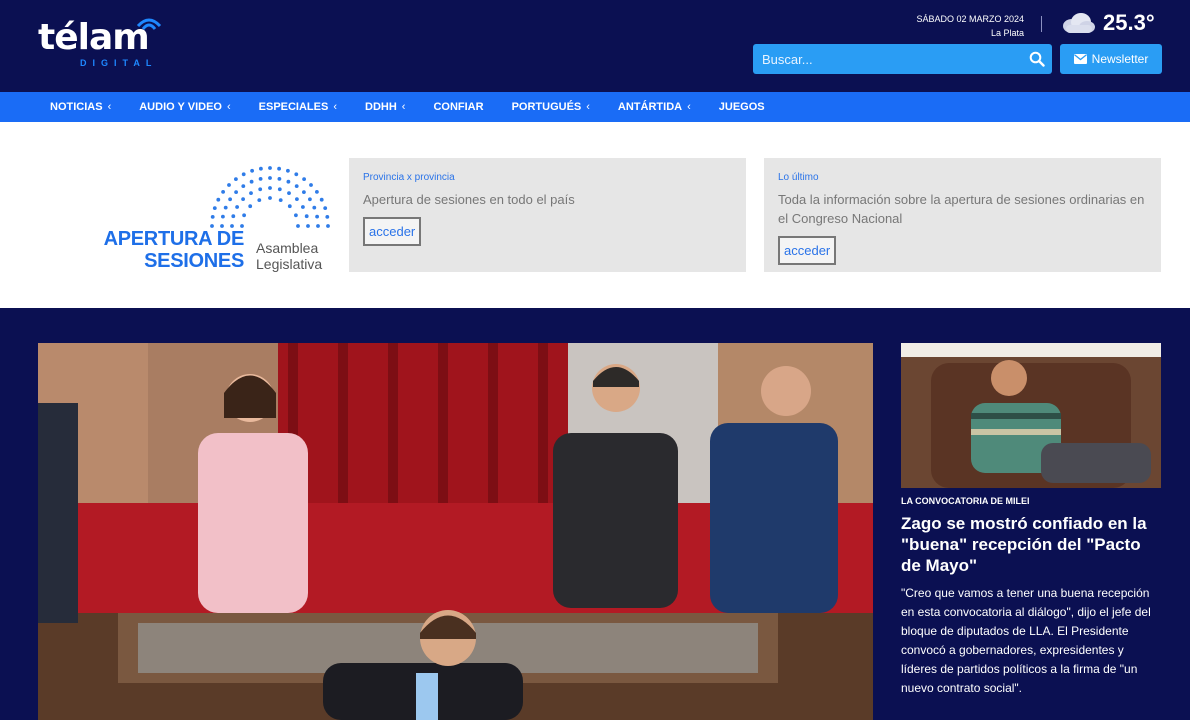 The width and height of the screenshot is (1190, 720). I want to click on nav-item-audio-video: AUDIO Y VIDEO ‹, so click(184, 107).